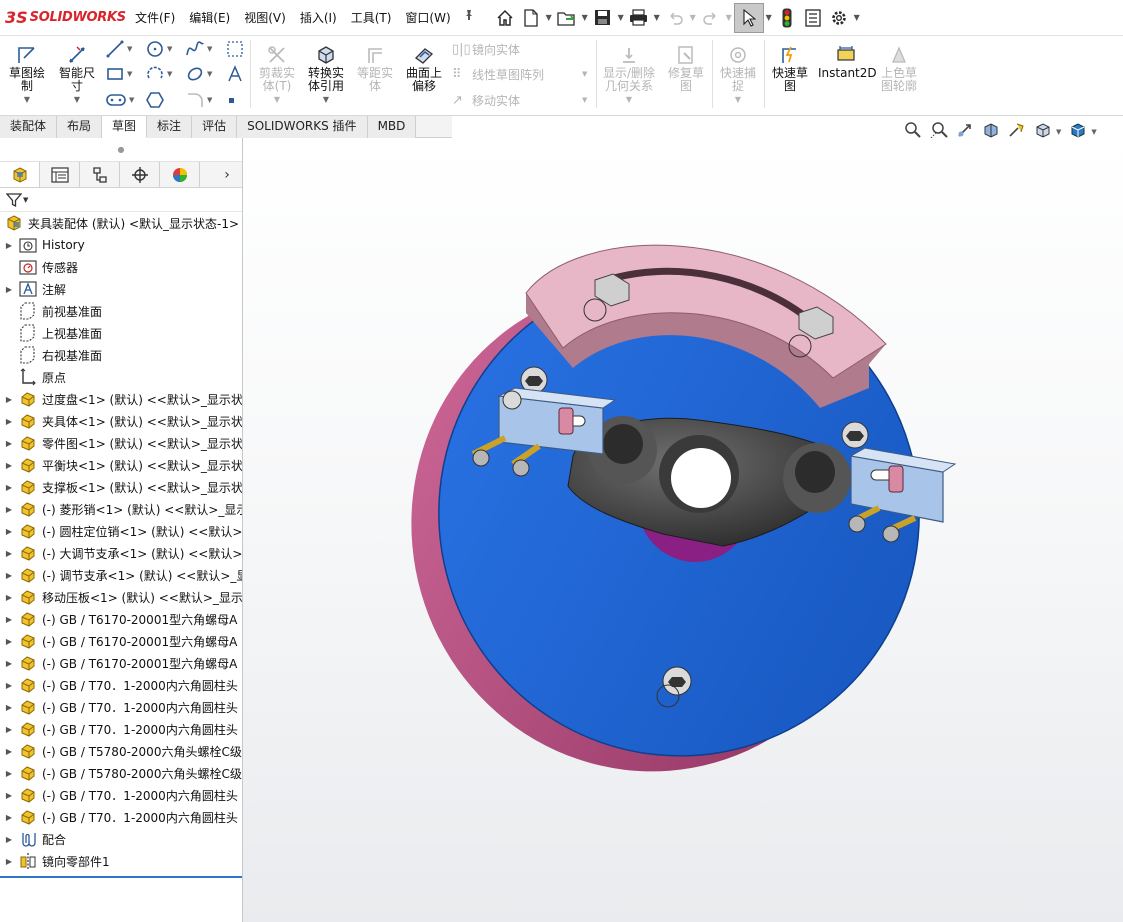 This screenshot has width=1123, height=922. I want to click on display-delete-relations-button: 显示/删除 几何关系 ▼, so click(629, 75).